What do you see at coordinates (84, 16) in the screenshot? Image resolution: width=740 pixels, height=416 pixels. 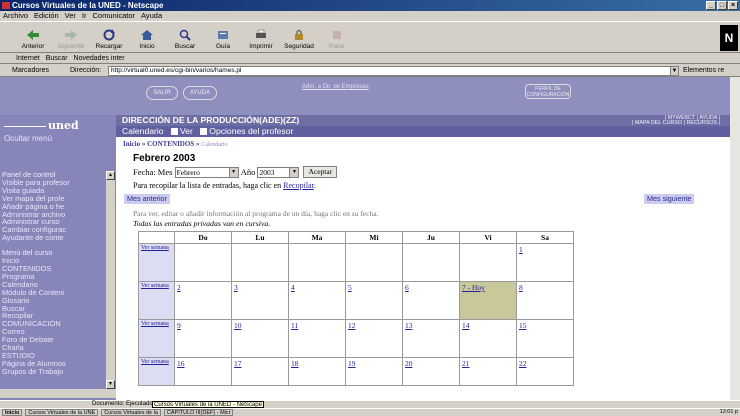 I see `menu-ir: Ir` at bounding box center [84, 16].